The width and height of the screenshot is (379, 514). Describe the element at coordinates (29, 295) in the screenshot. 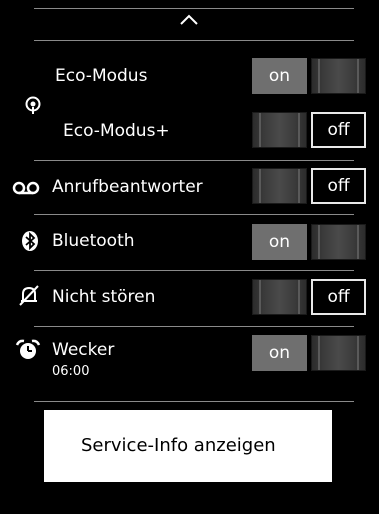

I see `bell-off-icon` at that location.